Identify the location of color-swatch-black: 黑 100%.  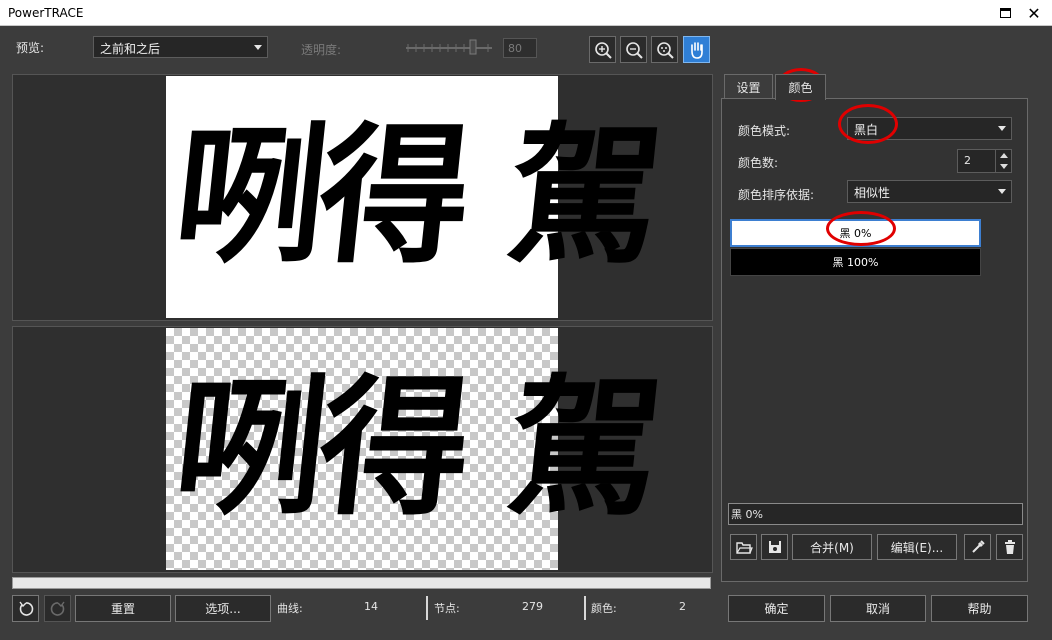
(855, 262).